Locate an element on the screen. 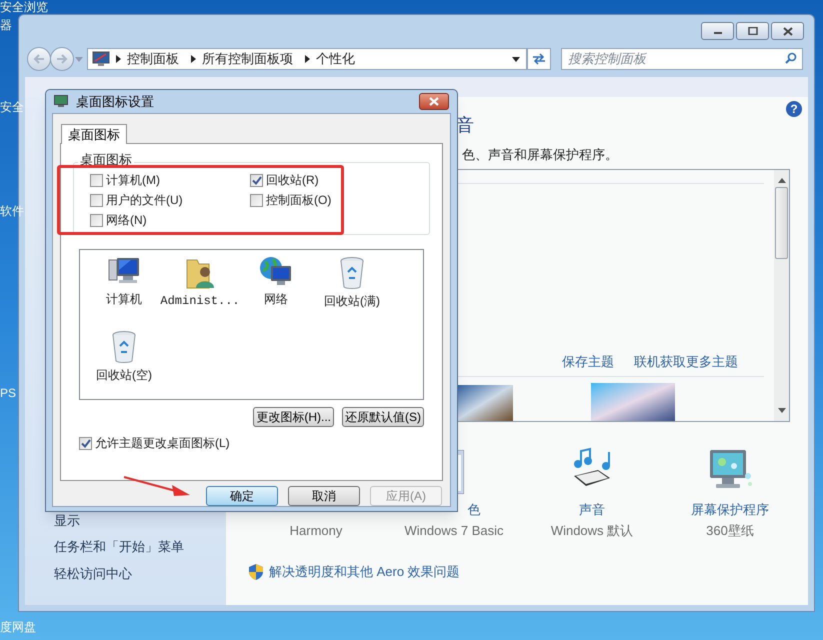 The height and width of the screenshot is (640, 823). theme-link: 联机获取更多主题 is located at coordinates (686, 362).